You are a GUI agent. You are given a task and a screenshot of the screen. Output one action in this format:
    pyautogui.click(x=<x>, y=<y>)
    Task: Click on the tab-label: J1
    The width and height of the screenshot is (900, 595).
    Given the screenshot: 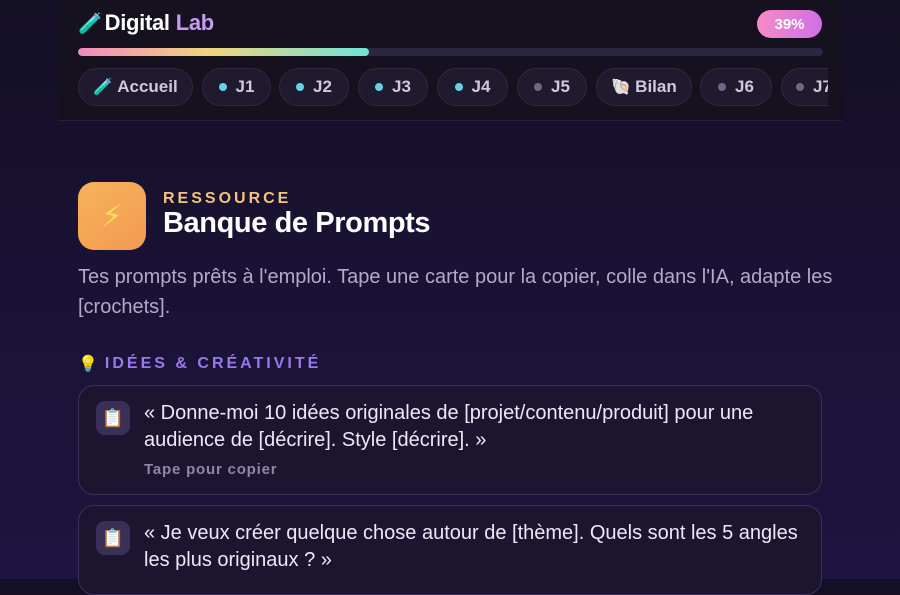 What is the action you would take?
    pyautogui.click(x=245, y=86)
    